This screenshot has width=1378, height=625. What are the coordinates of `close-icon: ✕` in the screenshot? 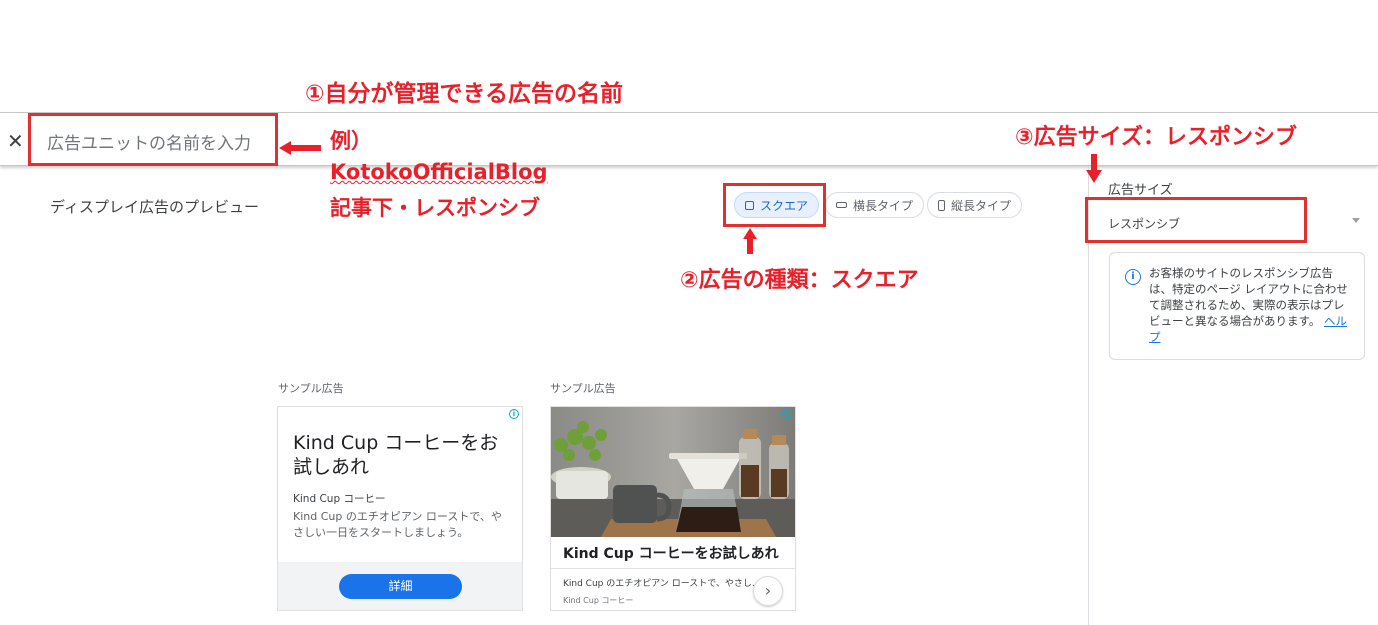 It's located at (15, 141).